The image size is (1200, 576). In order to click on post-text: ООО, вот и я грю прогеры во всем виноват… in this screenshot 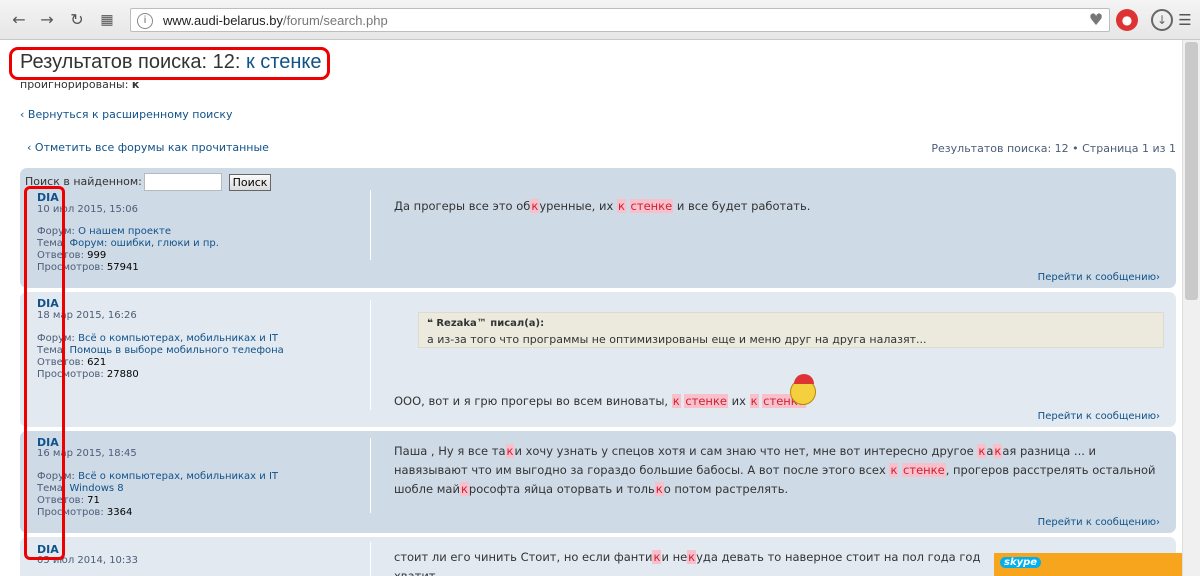, I will do `click(533, 401)`.